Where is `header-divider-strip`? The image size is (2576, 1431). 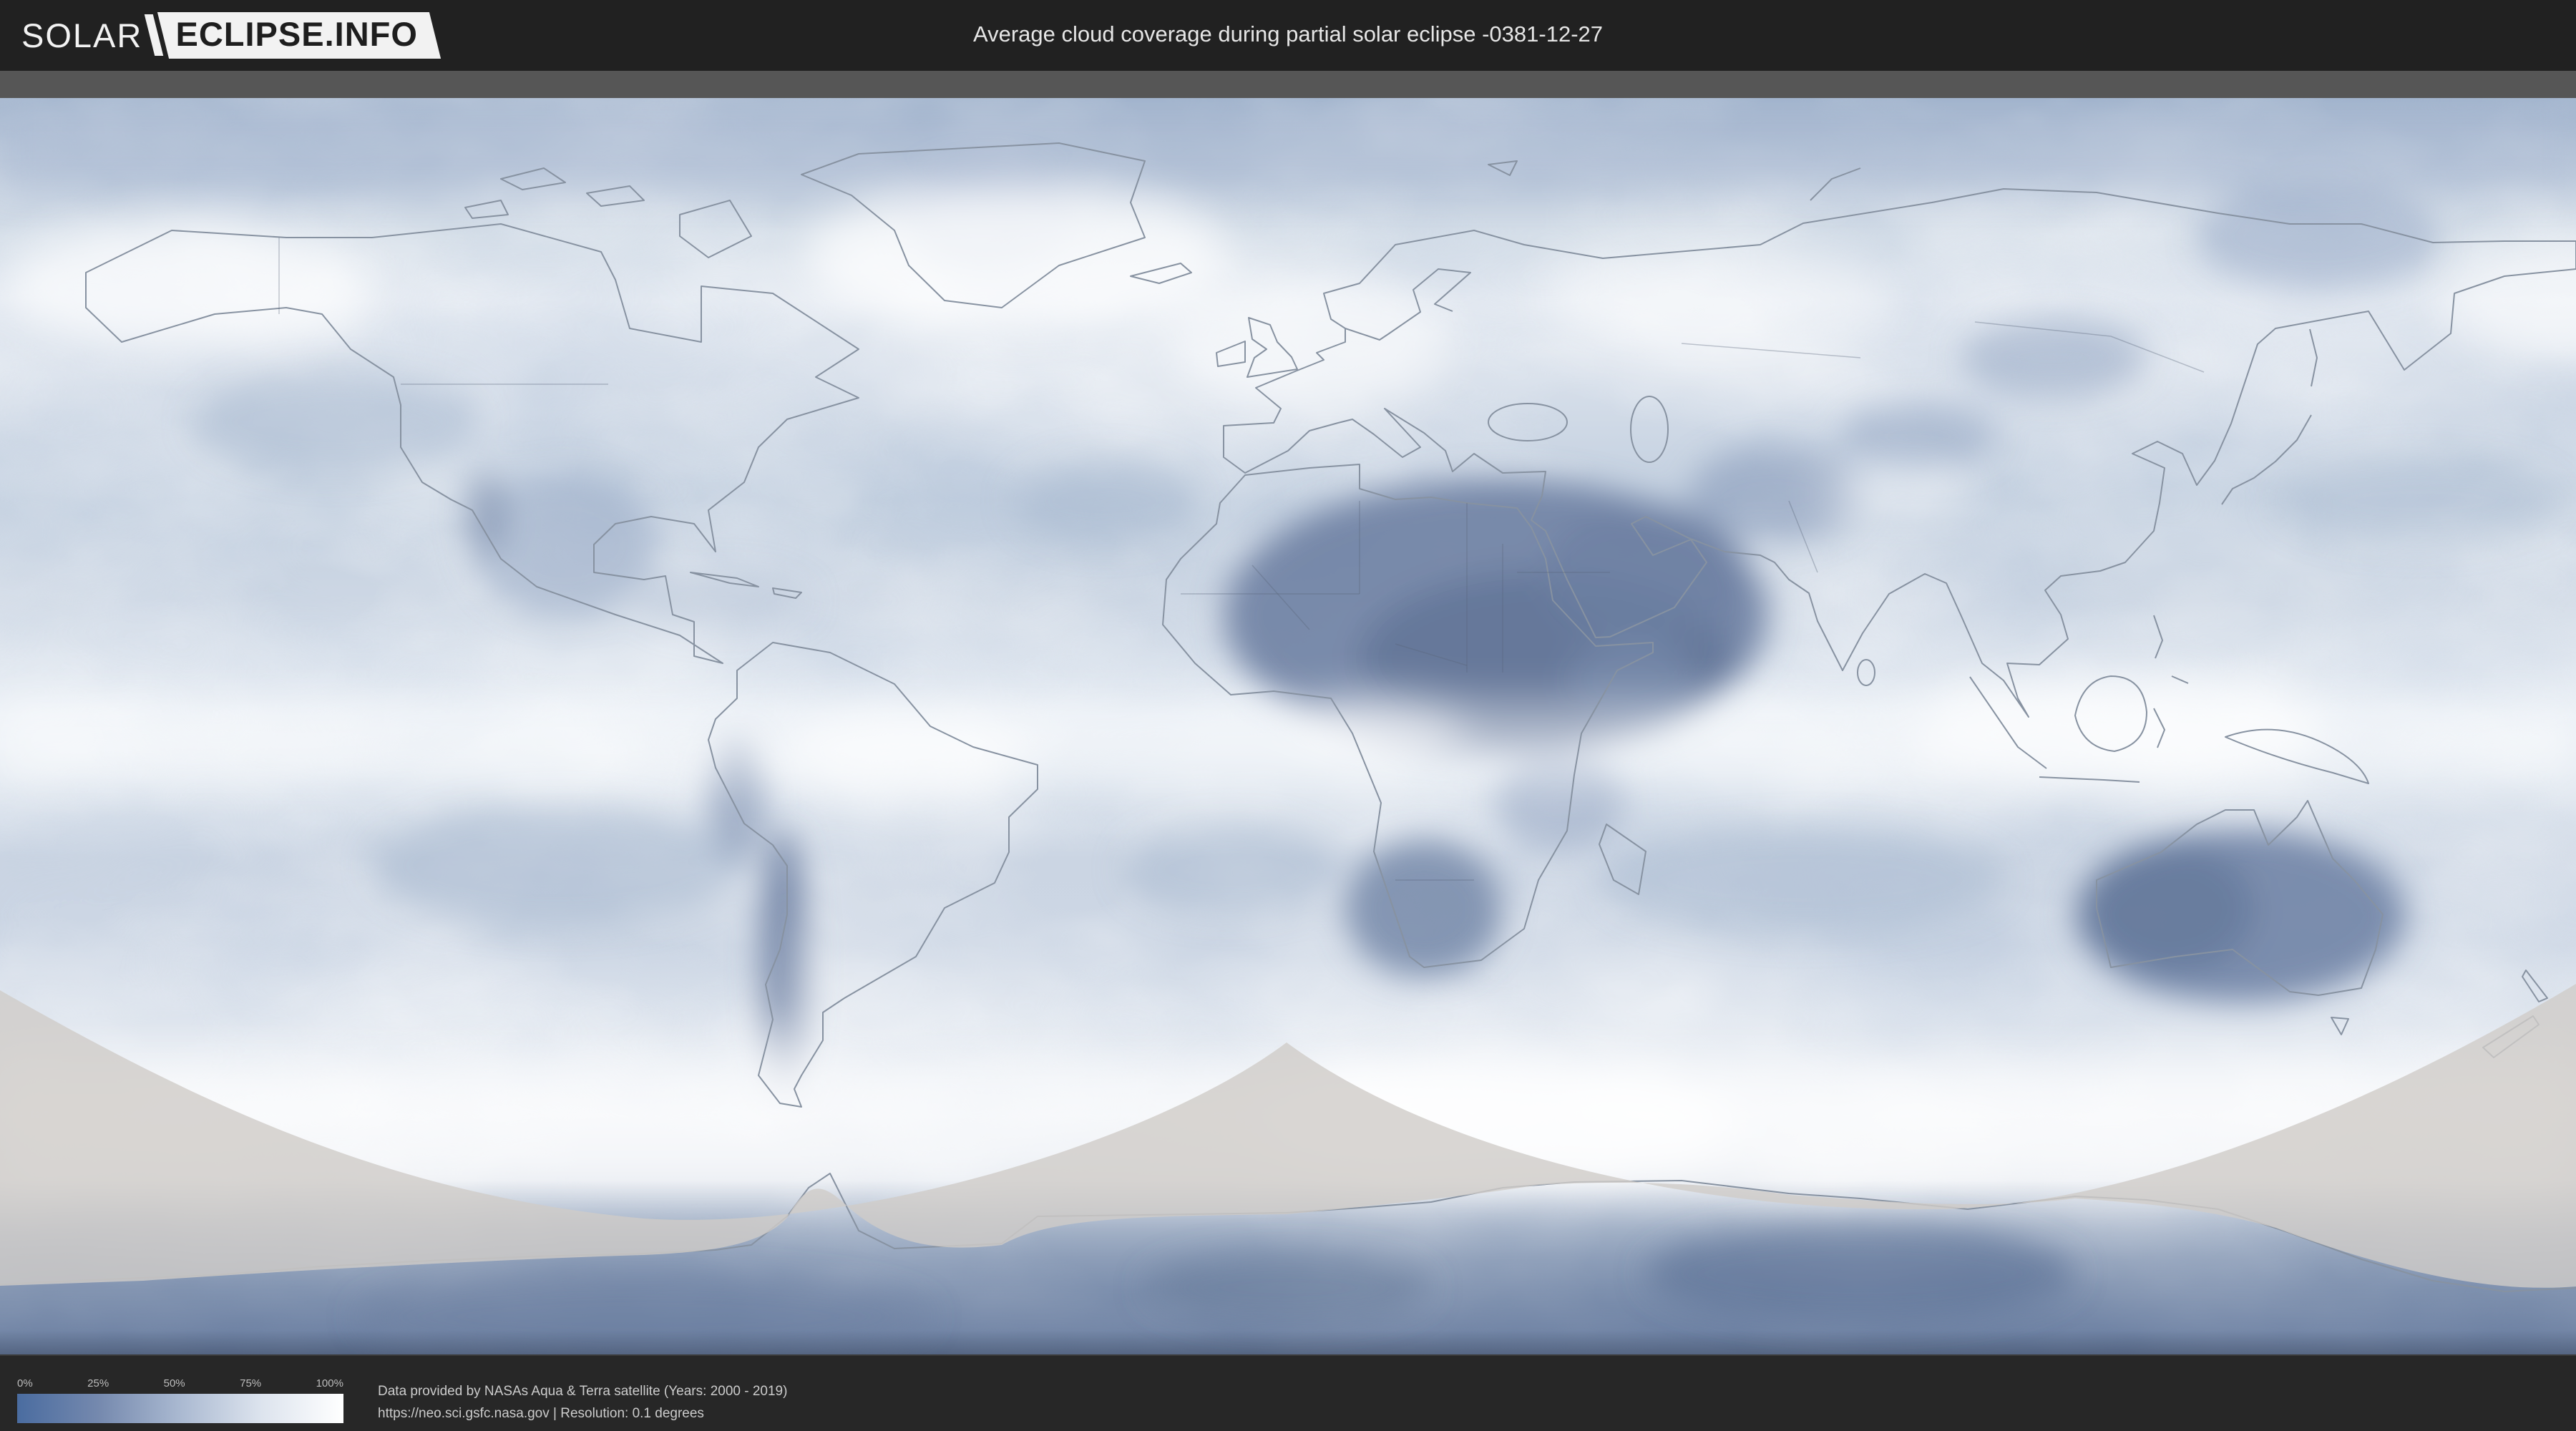 header-divider-strip is located at coordinates (1288, 84).